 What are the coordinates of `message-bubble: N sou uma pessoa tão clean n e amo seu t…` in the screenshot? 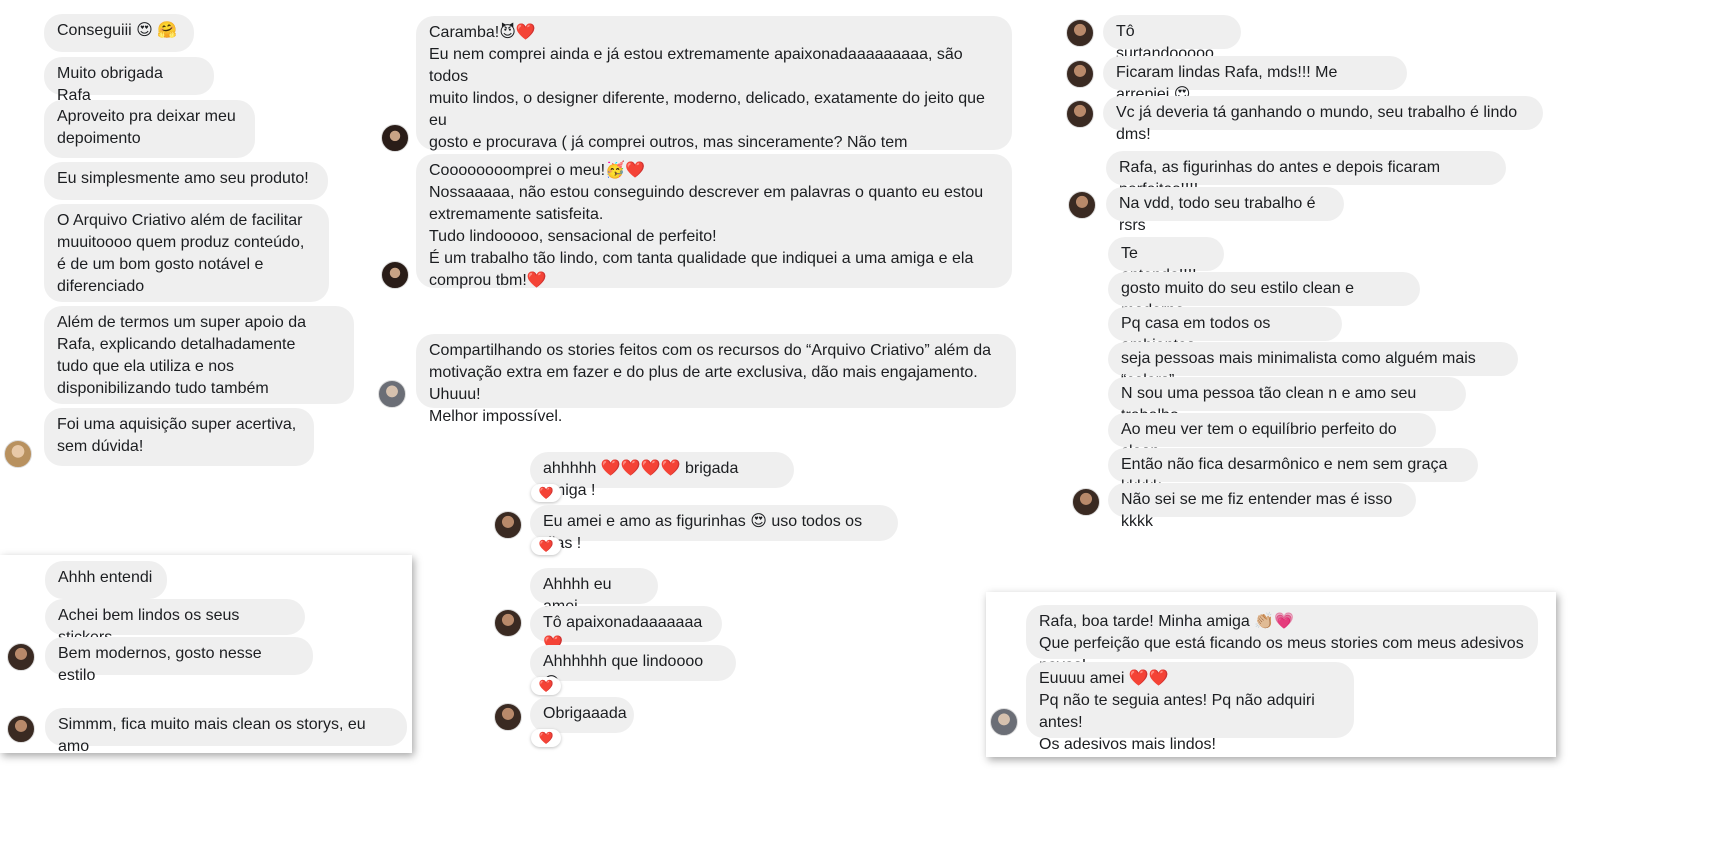 It's located at (1287, 400).